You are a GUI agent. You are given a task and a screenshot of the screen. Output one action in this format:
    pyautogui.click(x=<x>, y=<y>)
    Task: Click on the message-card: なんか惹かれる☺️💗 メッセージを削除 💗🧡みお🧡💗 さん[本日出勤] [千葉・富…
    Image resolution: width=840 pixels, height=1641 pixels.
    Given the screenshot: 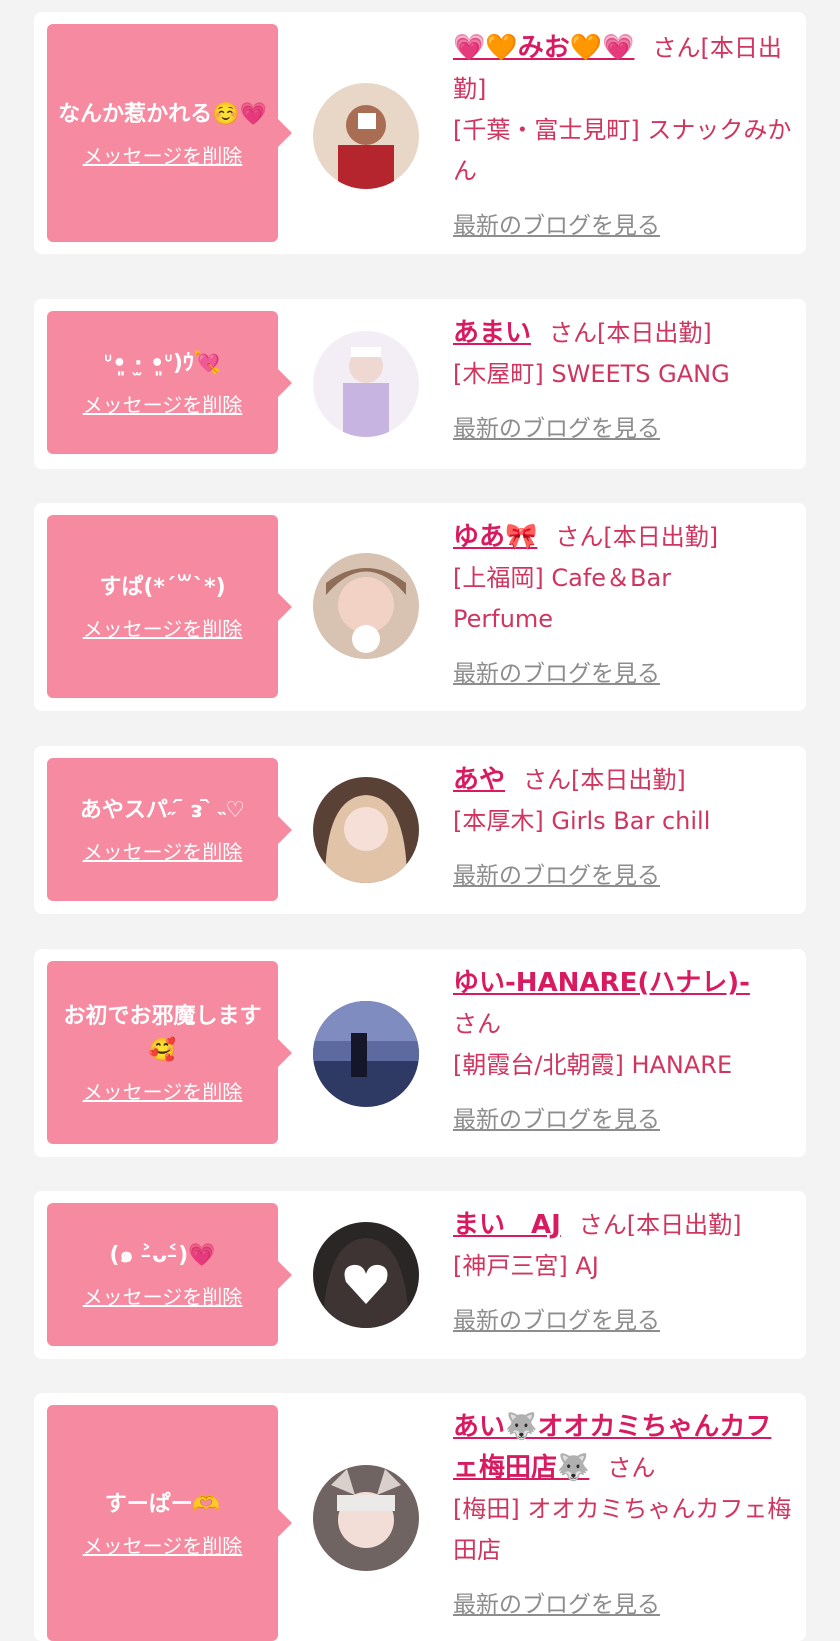 What is the action you would take?
    pyautogui.click(x=420, y=133)
    